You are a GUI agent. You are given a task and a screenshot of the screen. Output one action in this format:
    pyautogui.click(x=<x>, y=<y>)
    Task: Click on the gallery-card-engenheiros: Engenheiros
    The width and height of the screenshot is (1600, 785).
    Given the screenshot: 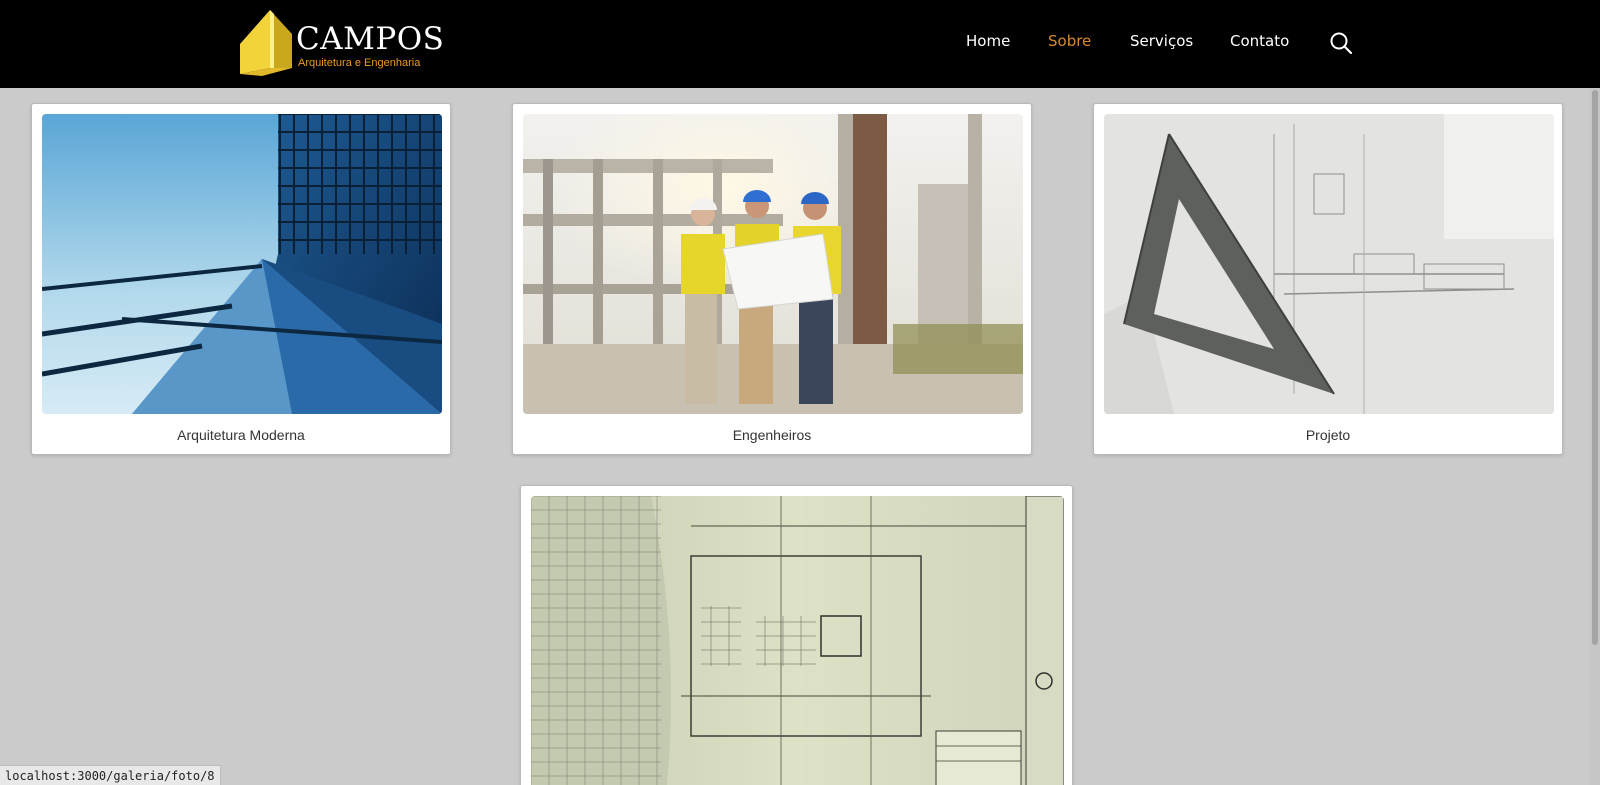 What is the action you would take?
    pyautogui.click(x=772, y=279)
    